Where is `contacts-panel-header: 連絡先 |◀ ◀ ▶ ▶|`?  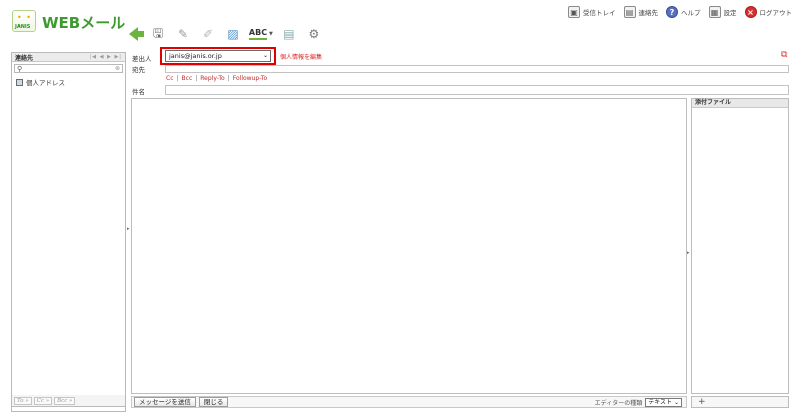 contacts-panel-header: 連絡先 |◀ ◀ ▶ ▶| is located at coordinates (68, 57).